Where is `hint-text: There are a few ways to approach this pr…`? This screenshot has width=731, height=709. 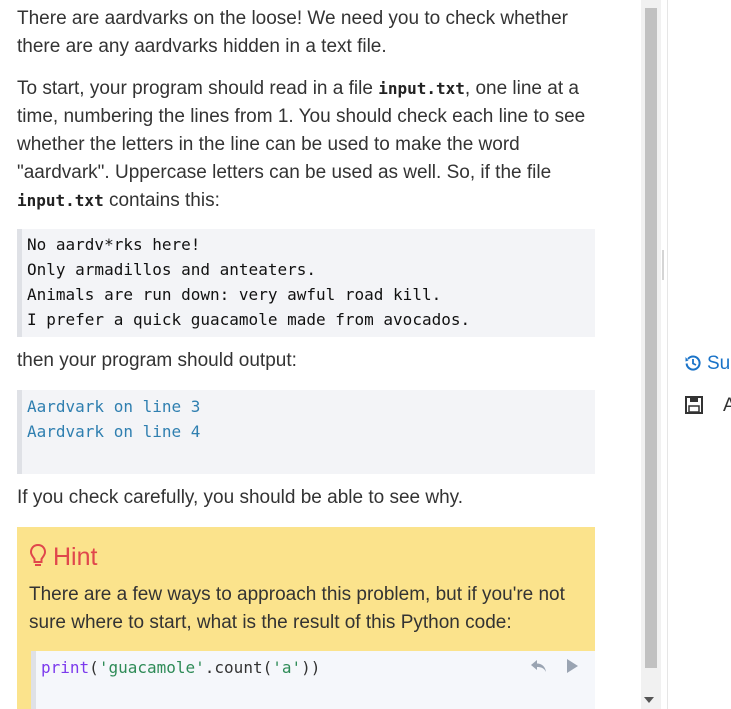
hint-text: There are a few ways to approach this pr… is located at coordinates (297, 608).